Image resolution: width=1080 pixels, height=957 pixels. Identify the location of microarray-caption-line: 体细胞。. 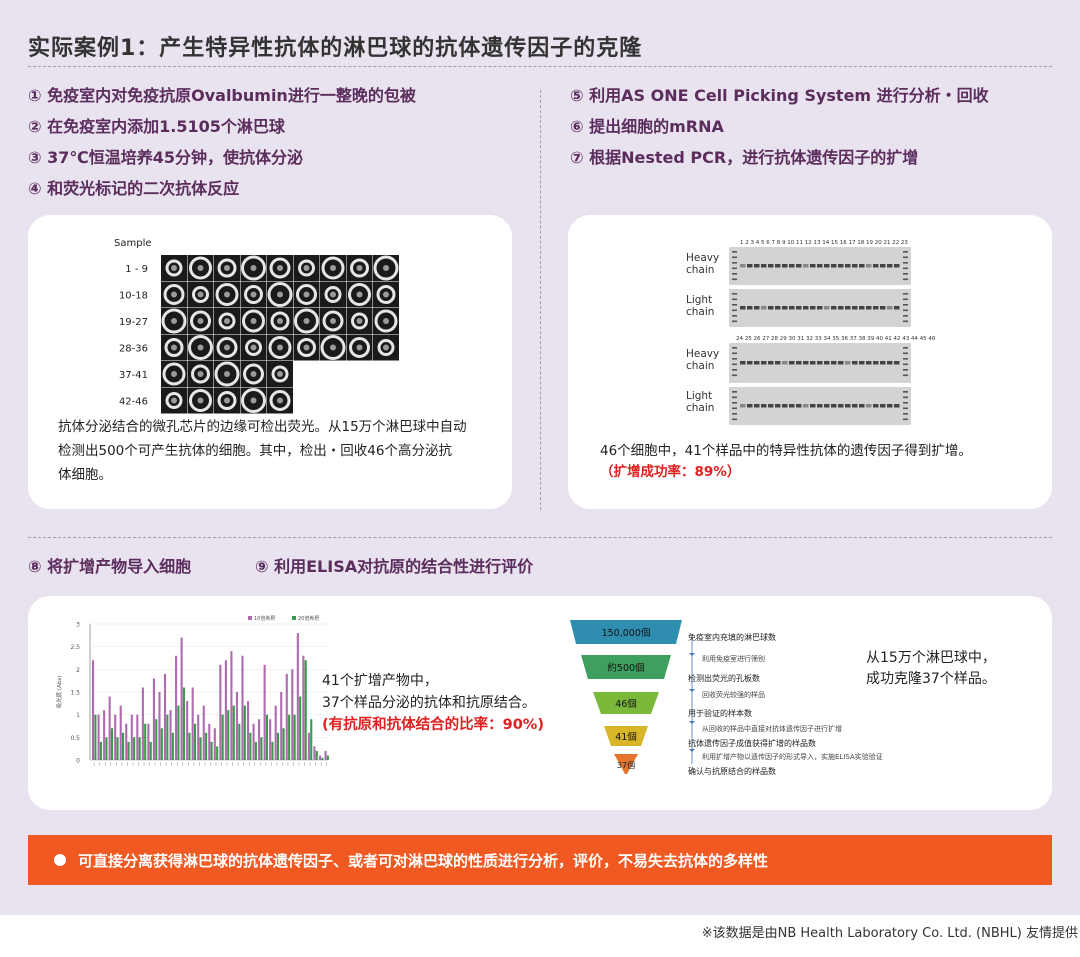
(85, 475).